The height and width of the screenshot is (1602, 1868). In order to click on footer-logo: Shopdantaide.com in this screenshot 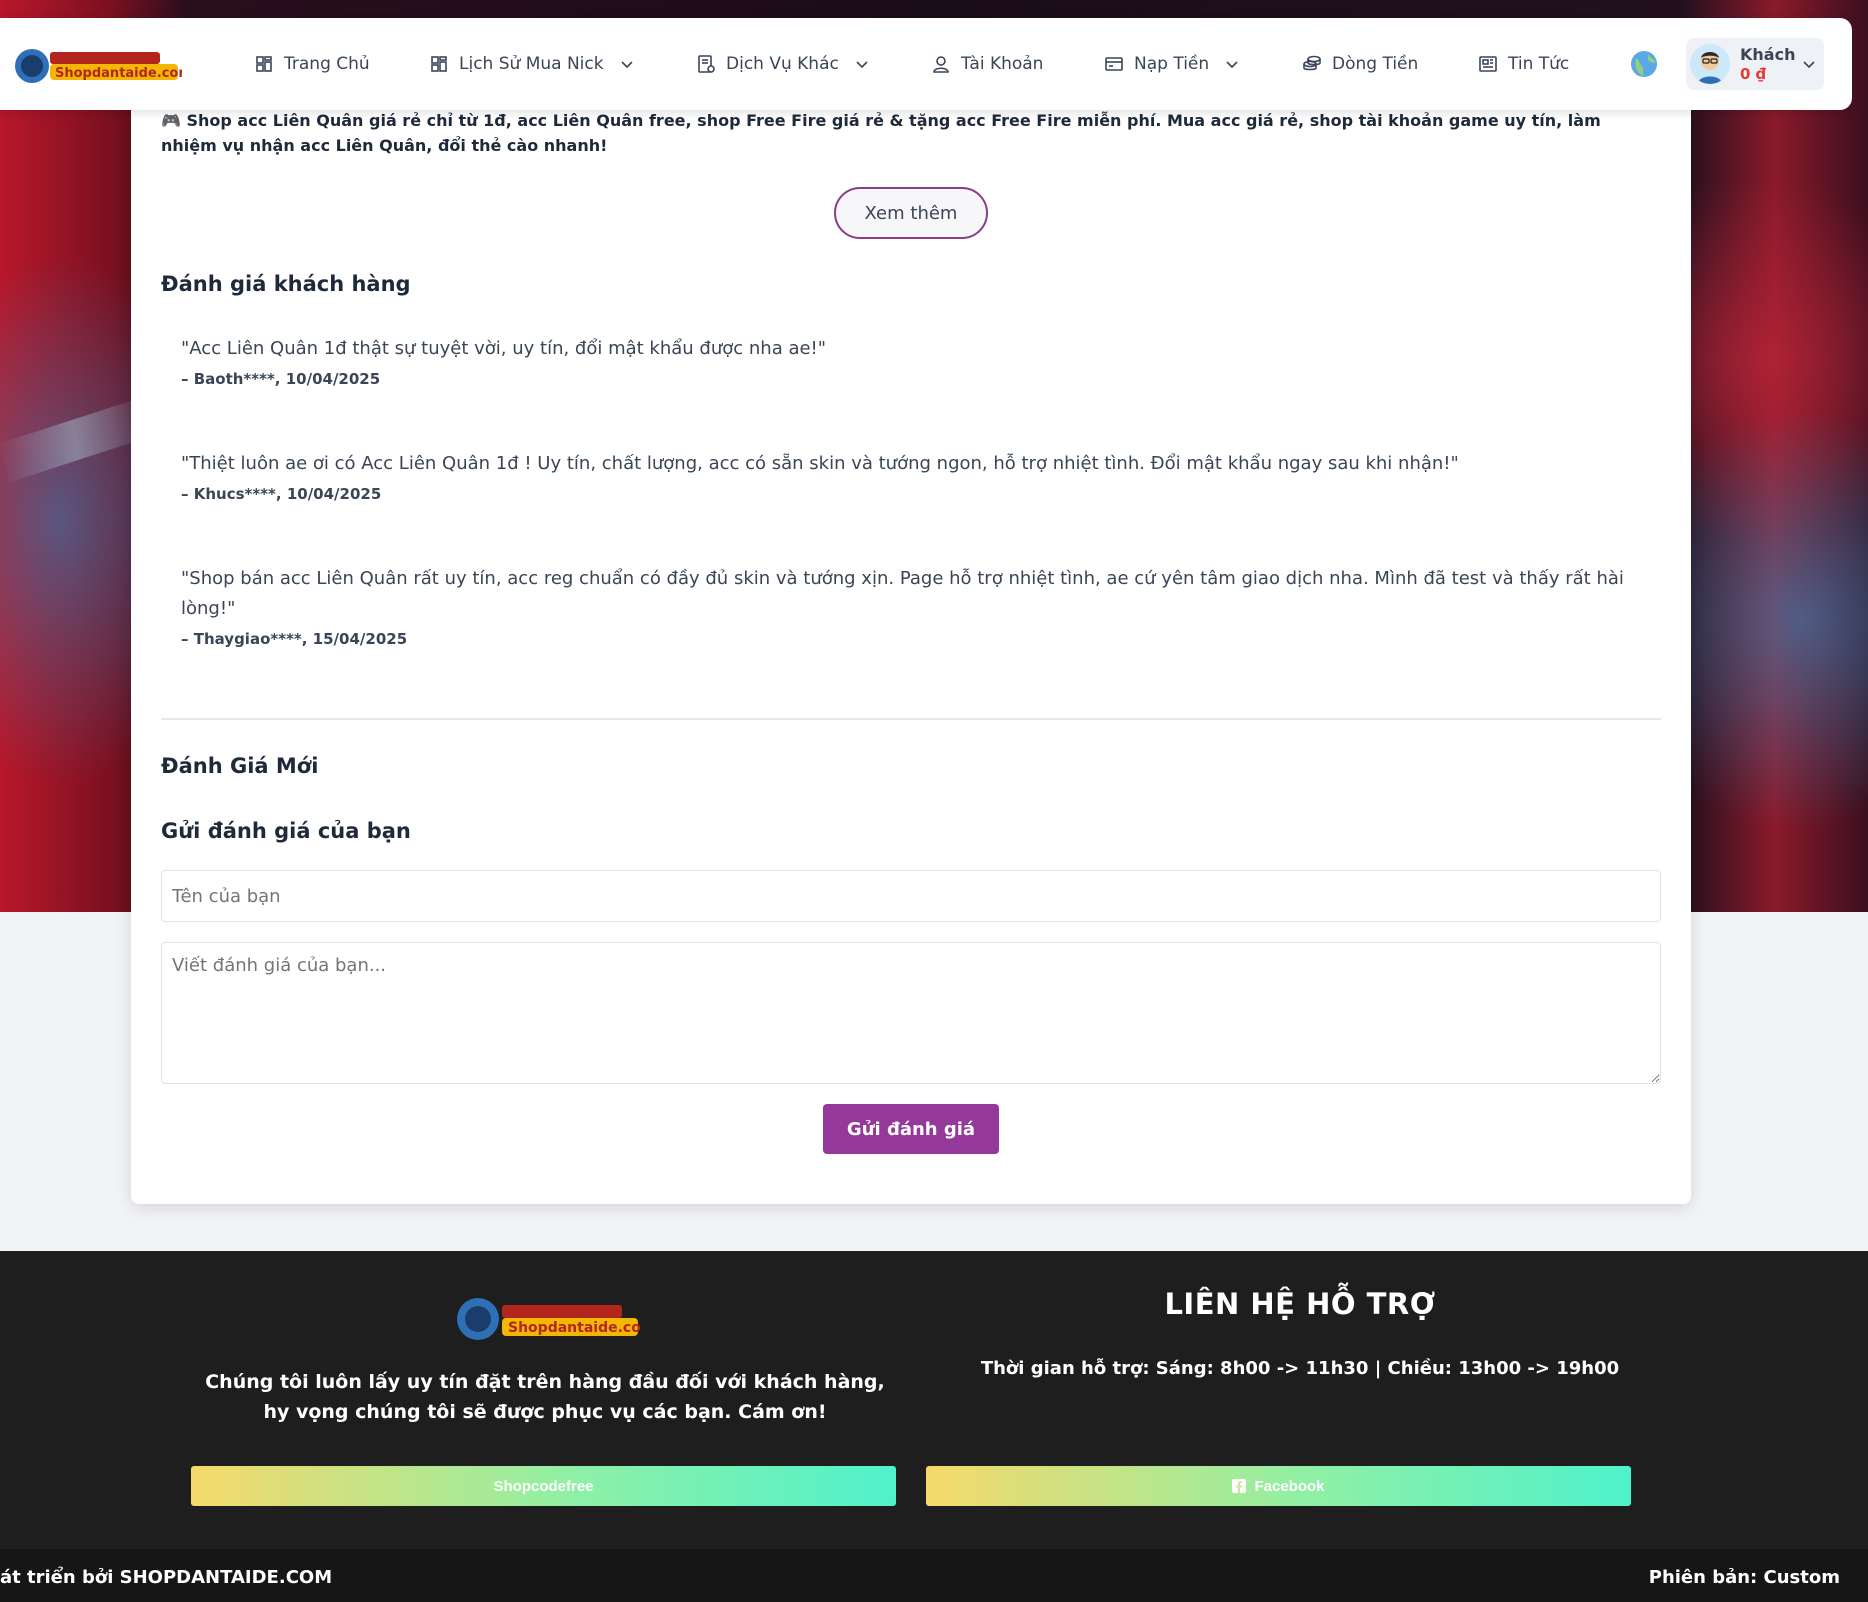, I will do `click(553, 1319)`.